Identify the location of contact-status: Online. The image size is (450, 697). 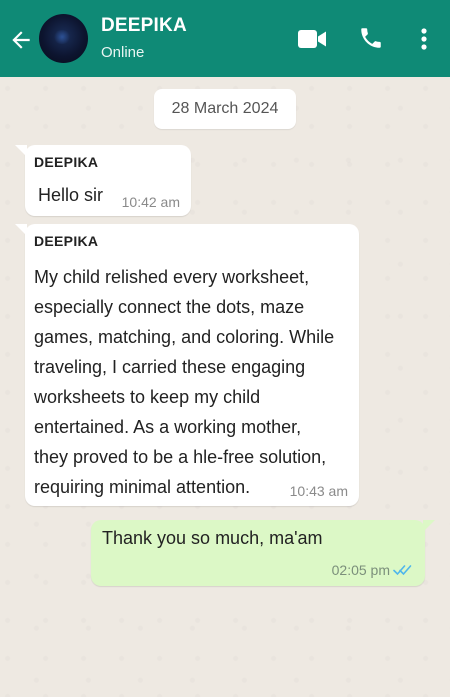
(123, 52).